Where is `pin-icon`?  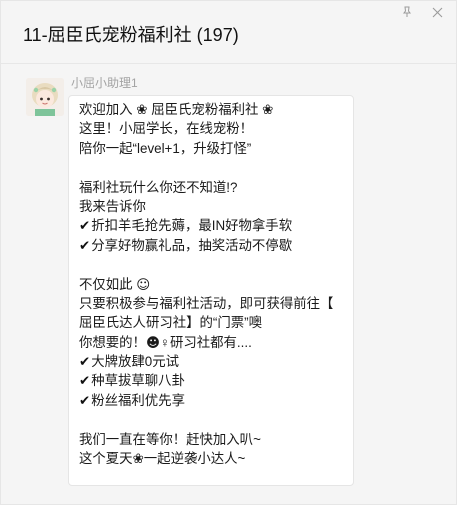 pin-icon is located at coordinates (407, 12).